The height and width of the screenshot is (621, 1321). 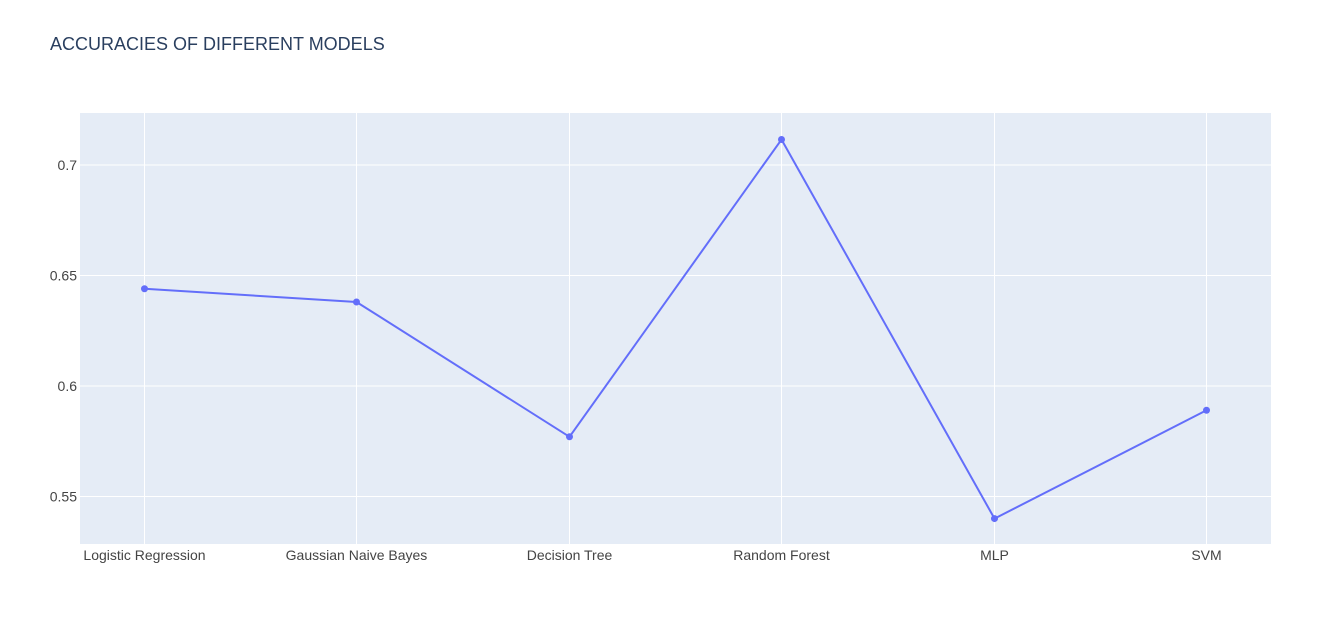 I want to click on x-tick-label: Random Forest, so click(x=781, y=555).